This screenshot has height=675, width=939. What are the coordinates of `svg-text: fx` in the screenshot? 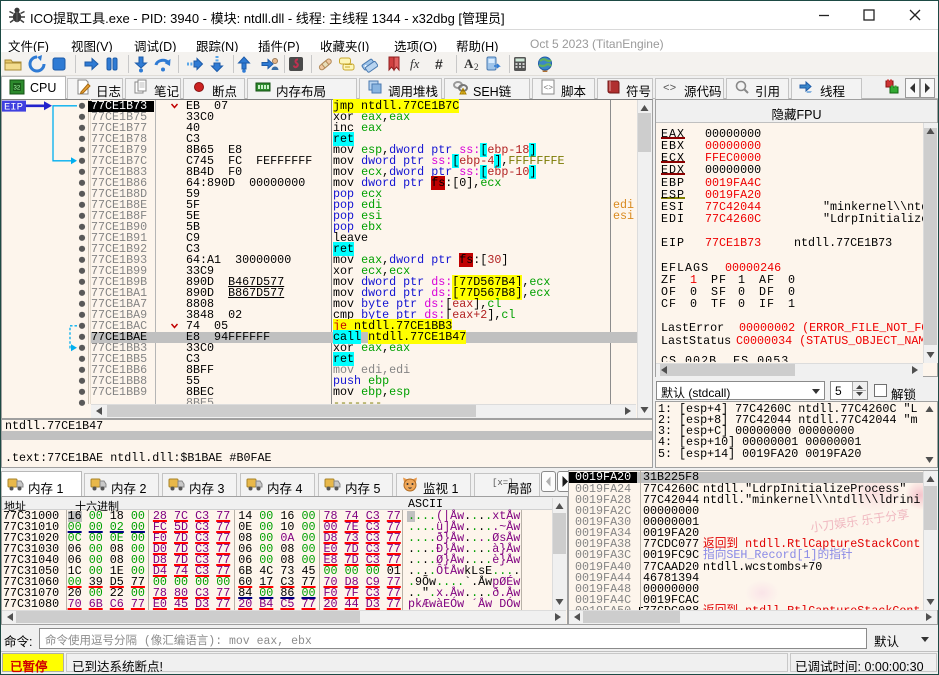 It's located at (415, 63).